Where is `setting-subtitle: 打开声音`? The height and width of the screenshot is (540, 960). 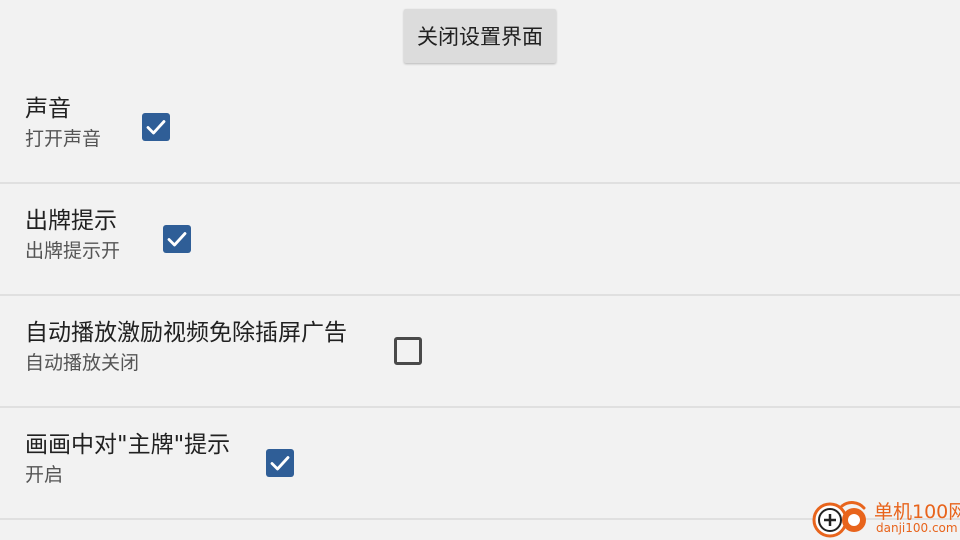
setting-subtitle: 打开声音 is located at coordinates (63, 139).